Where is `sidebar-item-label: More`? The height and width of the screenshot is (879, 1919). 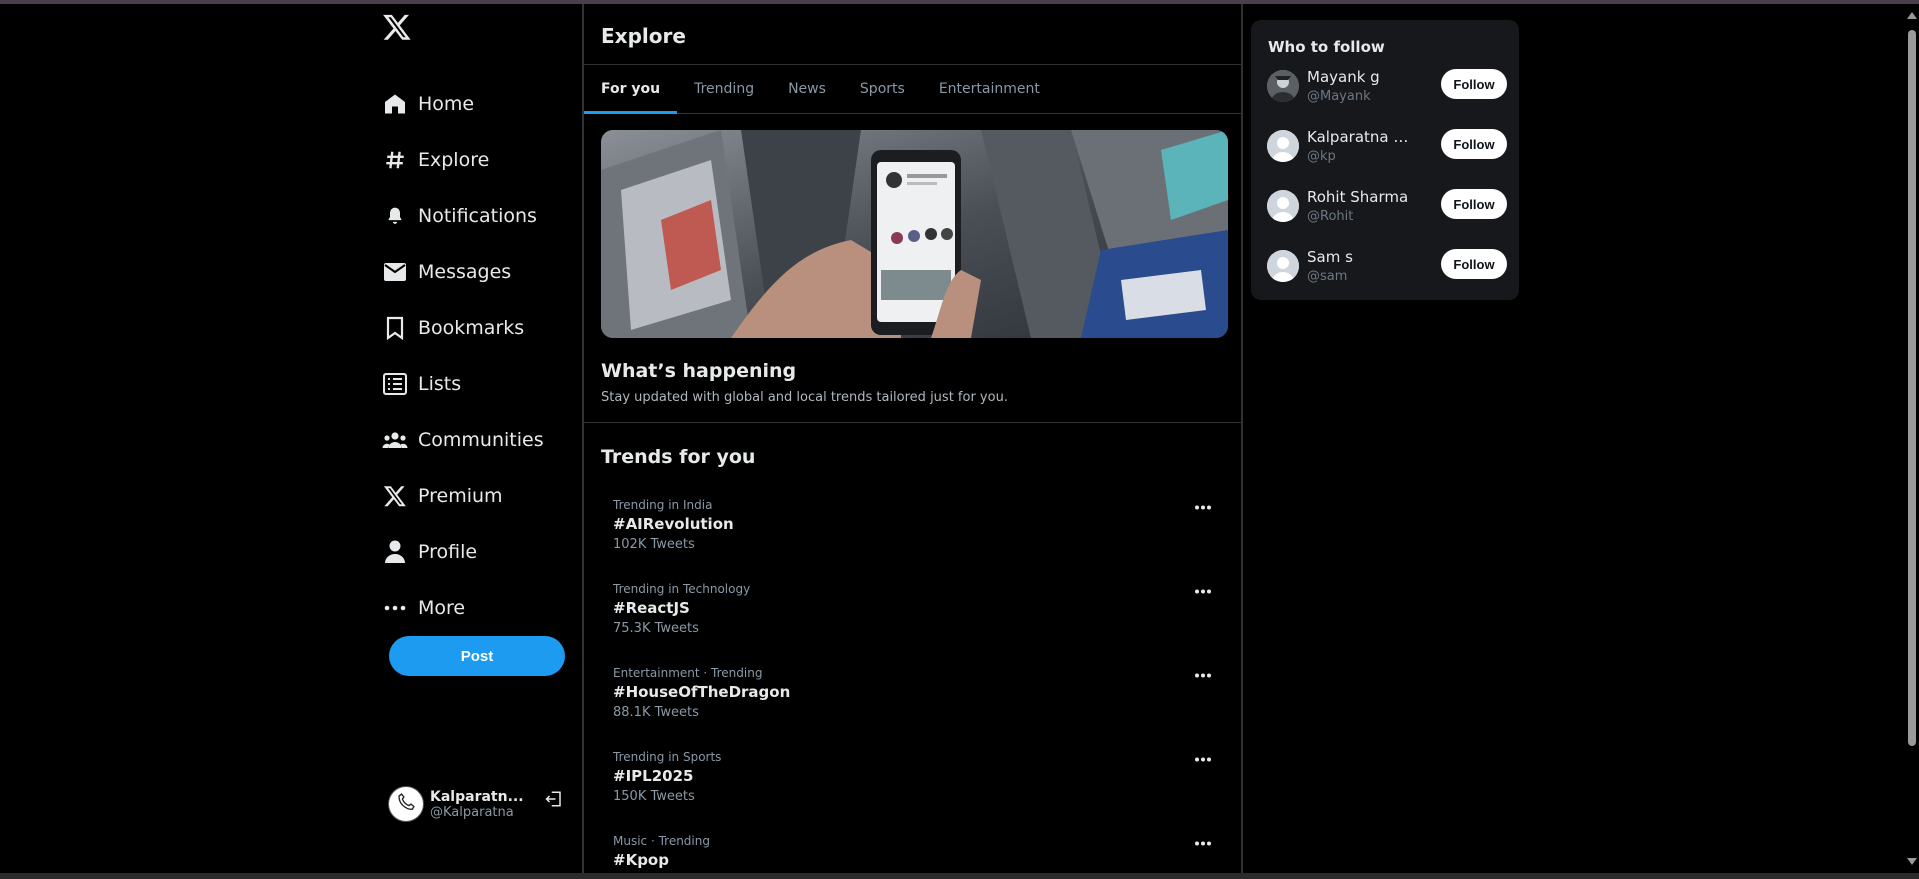 sidebar-item-label: More is located at coordinates (442, 608).